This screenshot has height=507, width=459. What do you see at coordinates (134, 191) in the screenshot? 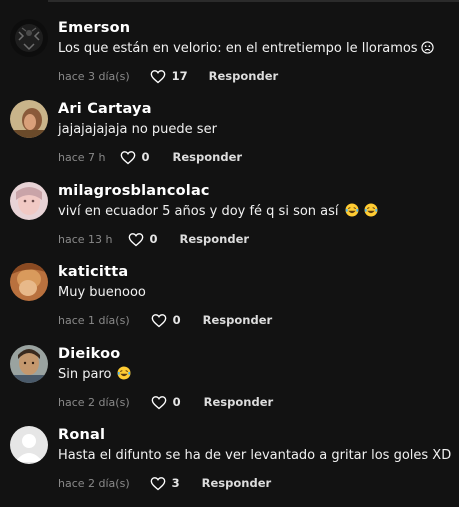
I see `comment-username: milagrosblancolac` at bounding box center [134, 191].